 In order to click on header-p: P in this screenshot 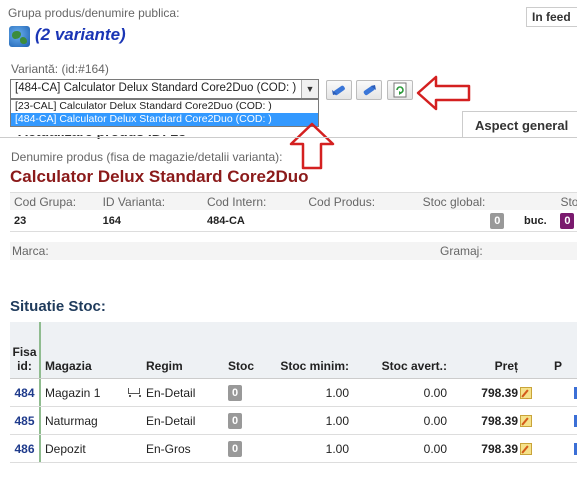, I will do `click(558, 366)`.